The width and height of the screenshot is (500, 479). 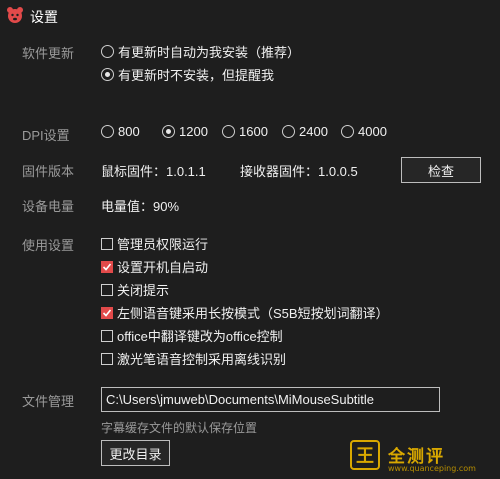 What do you see at coordinates (107, 358) in the screenshot?
I see `checkbox-offline-recognition-box` at bounding box center [107, 358].